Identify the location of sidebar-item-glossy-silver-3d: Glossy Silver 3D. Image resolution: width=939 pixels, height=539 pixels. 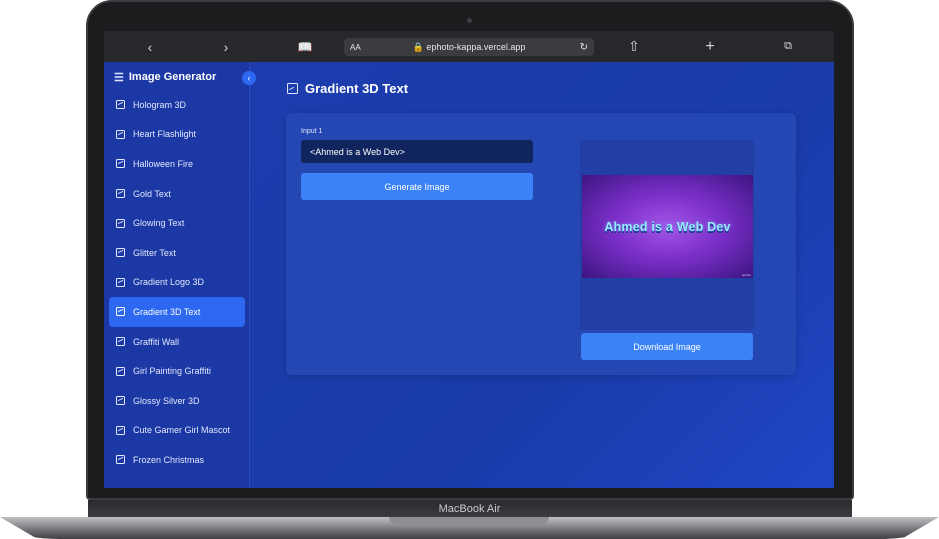
(177, 401).